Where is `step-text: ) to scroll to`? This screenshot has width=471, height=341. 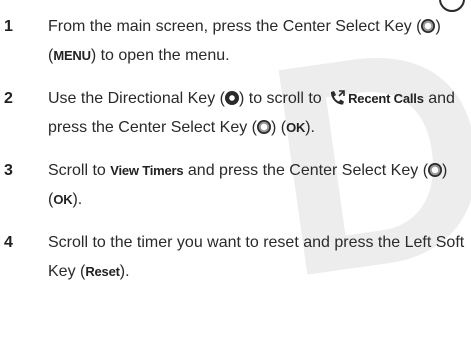
step-text: ) to scroll to is located at coordinates (282, 98).